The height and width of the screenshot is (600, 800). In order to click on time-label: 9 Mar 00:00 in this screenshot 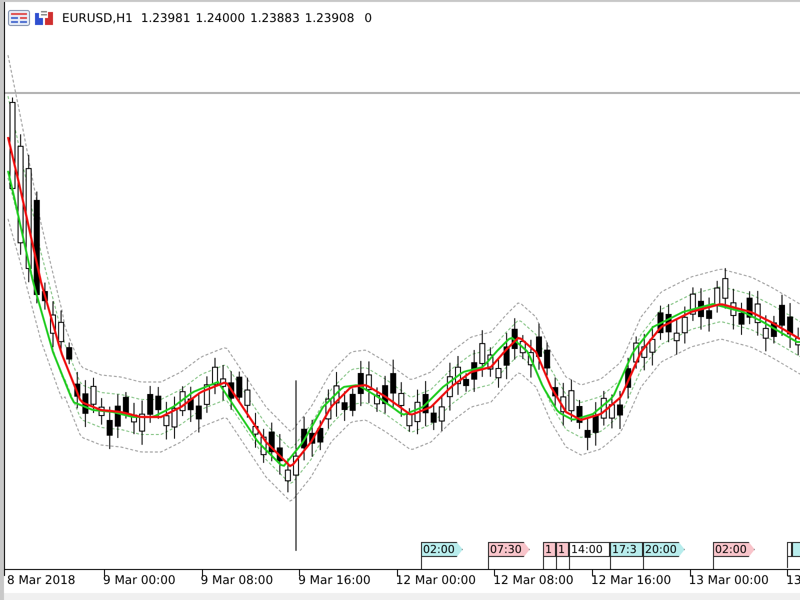, I will do `click(139, 580)`.